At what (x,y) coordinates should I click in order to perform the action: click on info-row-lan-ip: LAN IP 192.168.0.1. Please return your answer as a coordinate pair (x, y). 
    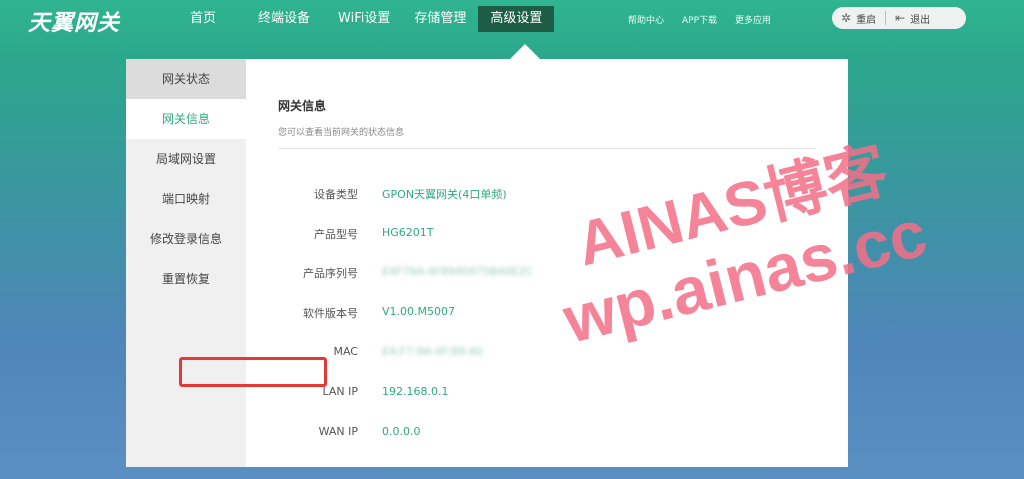
    Looking at the image, I should click on (547, 395).